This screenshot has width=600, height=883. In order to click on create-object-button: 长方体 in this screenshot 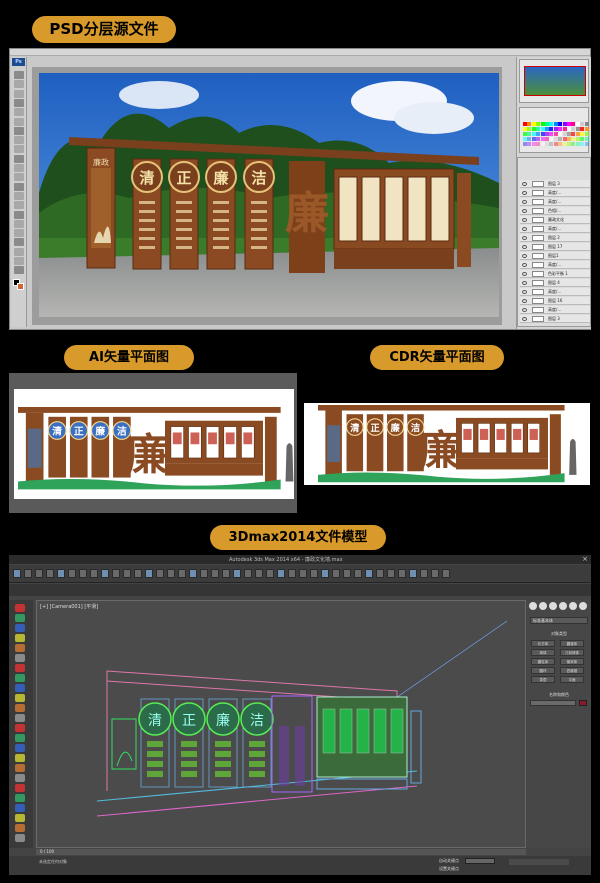, I will do `click(543, 643)`.